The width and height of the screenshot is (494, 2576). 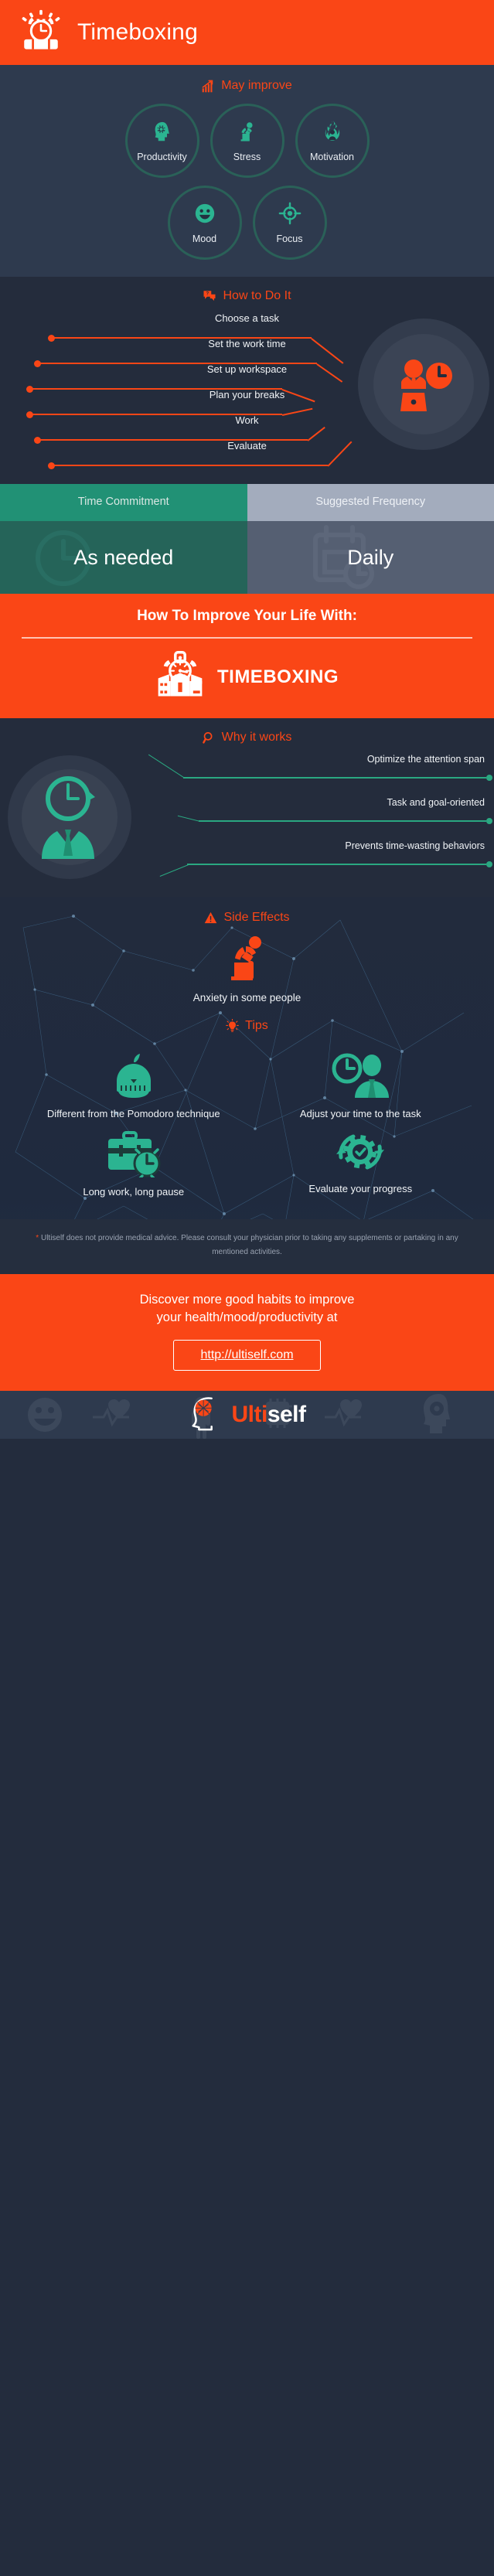 I want to click on panel-heading: Suggested Frequency, so click(x=370, y=502).